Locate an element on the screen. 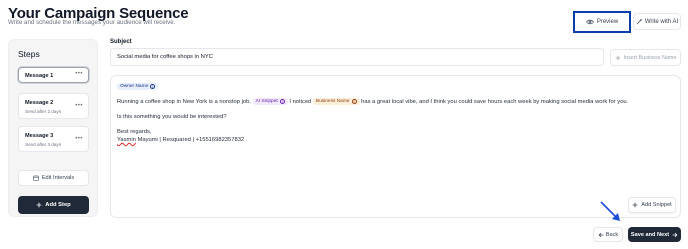 This screenshot has height=249, width=688. steps-title: Steps is located at coordinates (29, 54).